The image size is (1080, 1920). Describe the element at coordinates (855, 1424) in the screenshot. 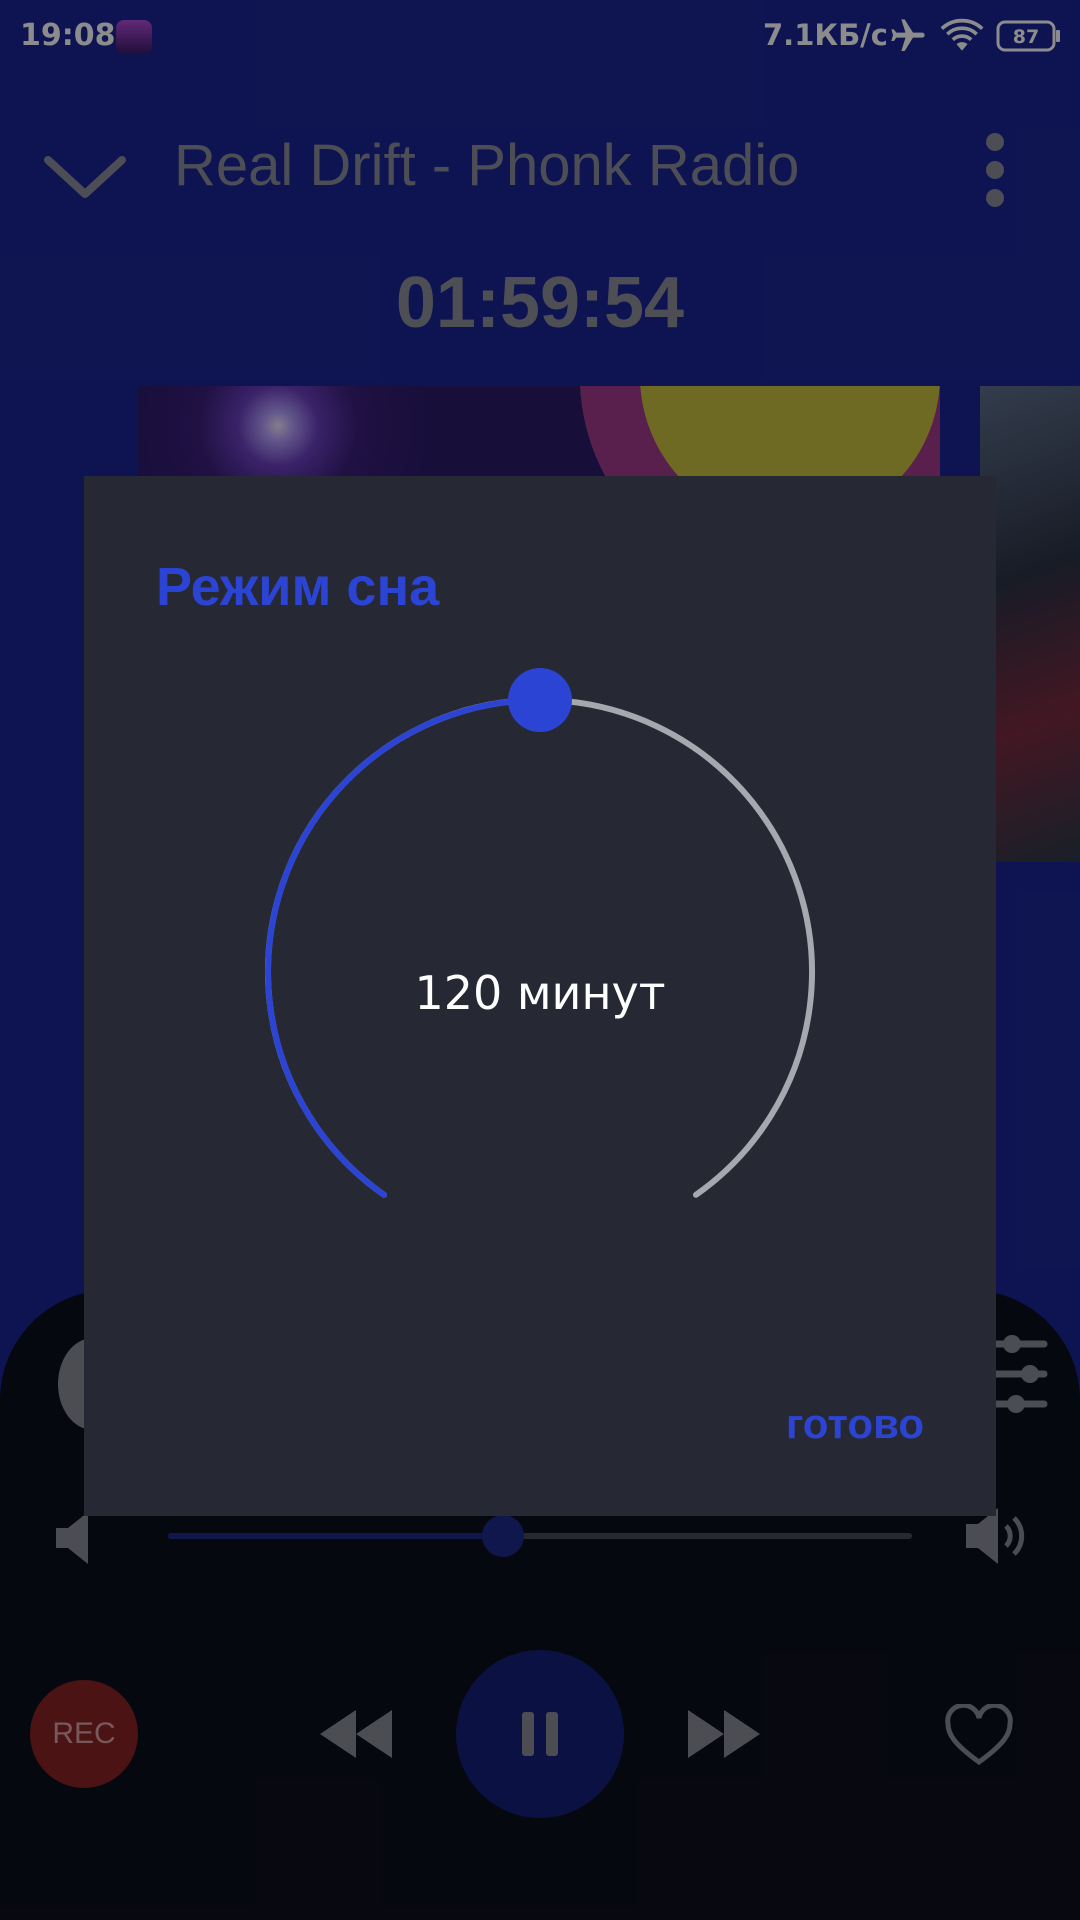

I see `done-button: готово` at that location.